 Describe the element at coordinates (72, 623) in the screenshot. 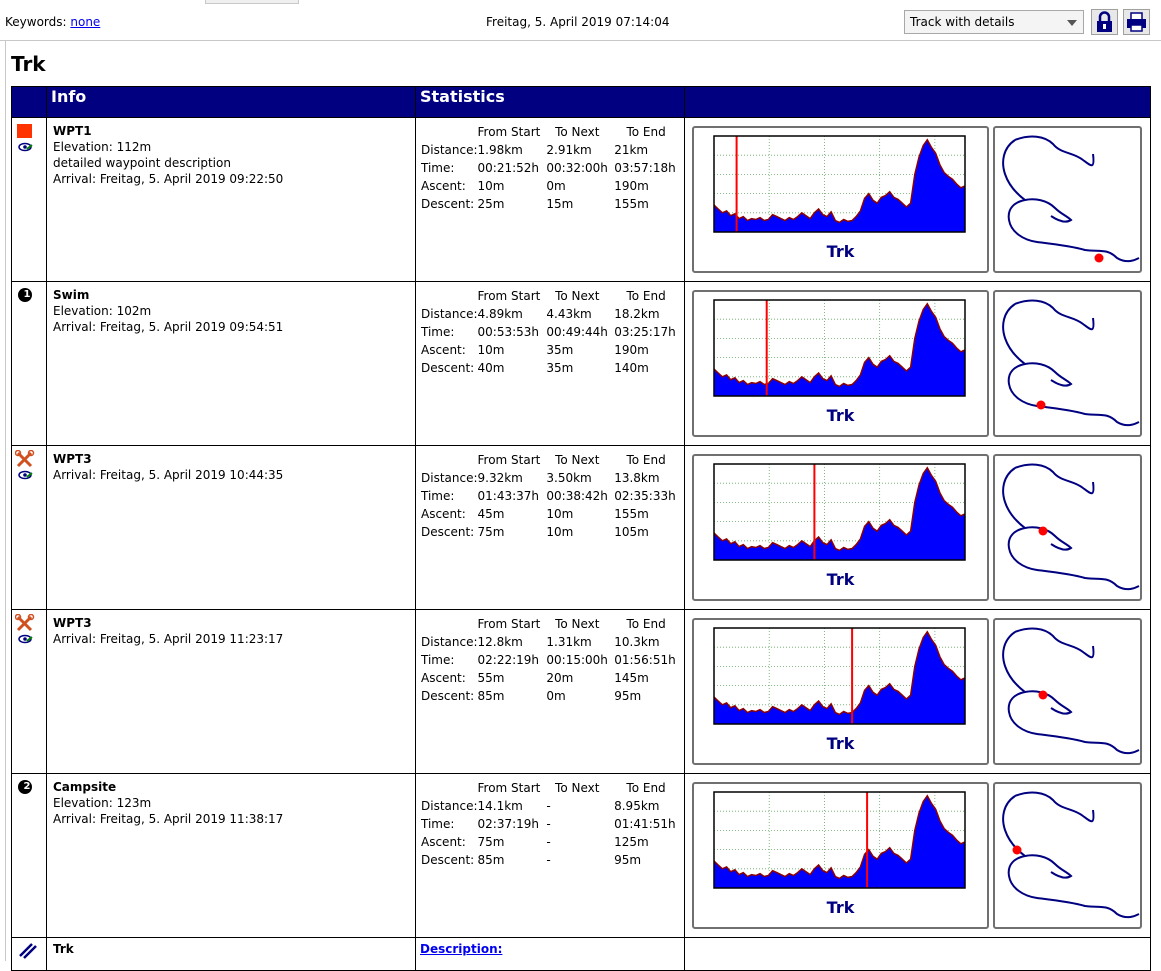

I see `waypoint-name: WPT3` at that location.